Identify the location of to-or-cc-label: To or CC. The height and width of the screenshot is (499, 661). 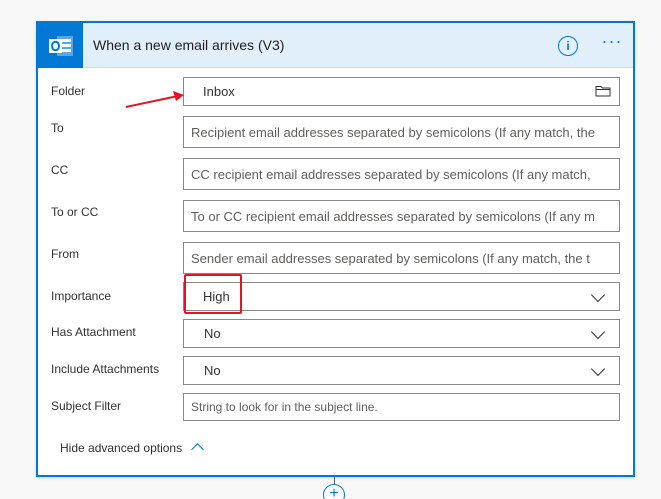
(75, 212).